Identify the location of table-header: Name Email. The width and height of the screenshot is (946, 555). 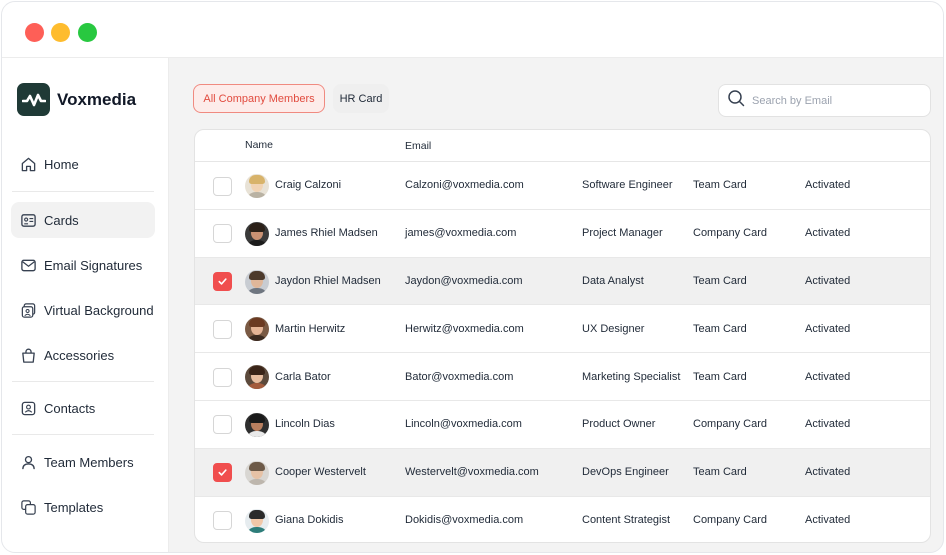
(562, 146).